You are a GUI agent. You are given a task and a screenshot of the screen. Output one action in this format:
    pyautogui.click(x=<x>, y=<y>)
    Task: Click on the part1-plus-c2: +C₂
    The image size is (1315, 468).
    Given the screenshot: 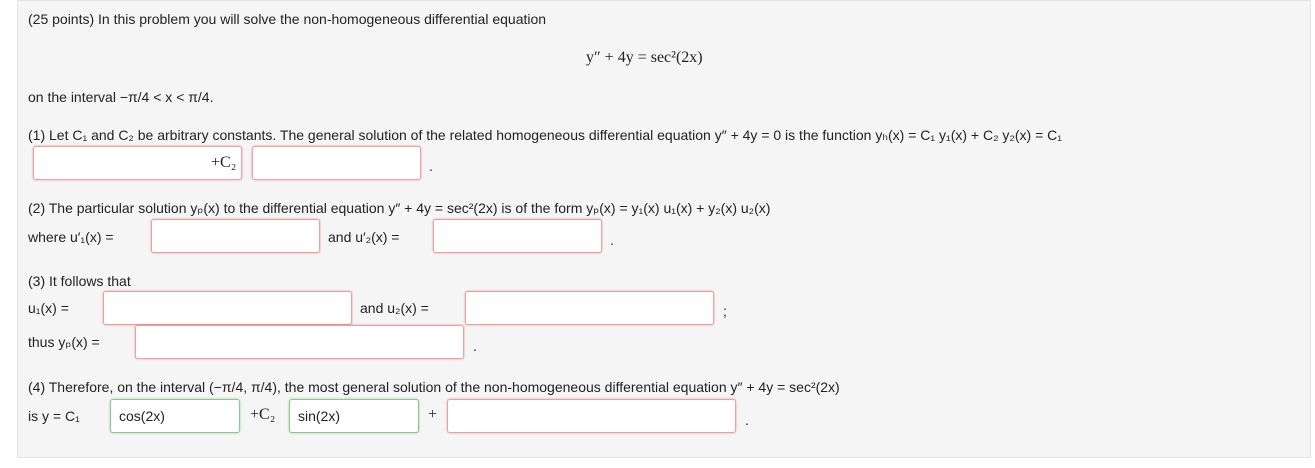 What is the action you would take?
    pyautogui.click(x=224, y=162)
    